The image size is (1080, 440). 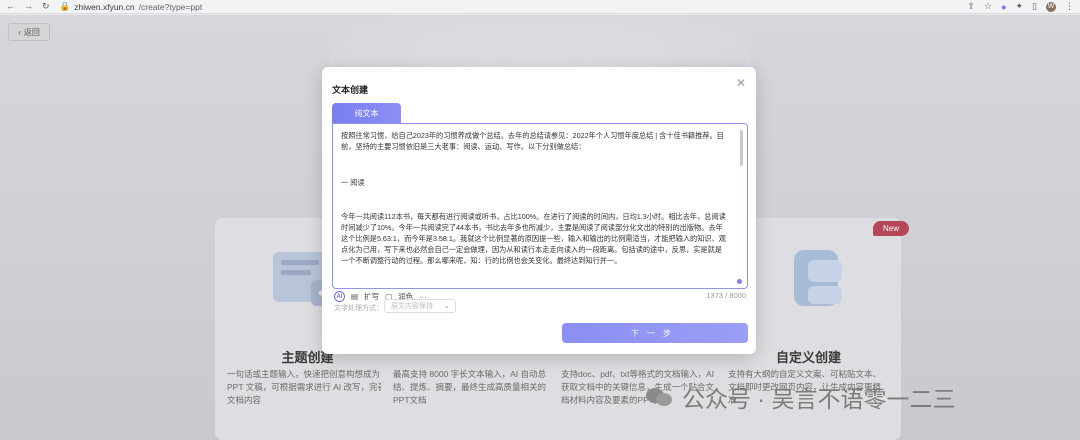 What do you see at coordinates (1003, 7) in the screenshot?
I see `extension-icon: ●` at bounding box center [1003, 7].